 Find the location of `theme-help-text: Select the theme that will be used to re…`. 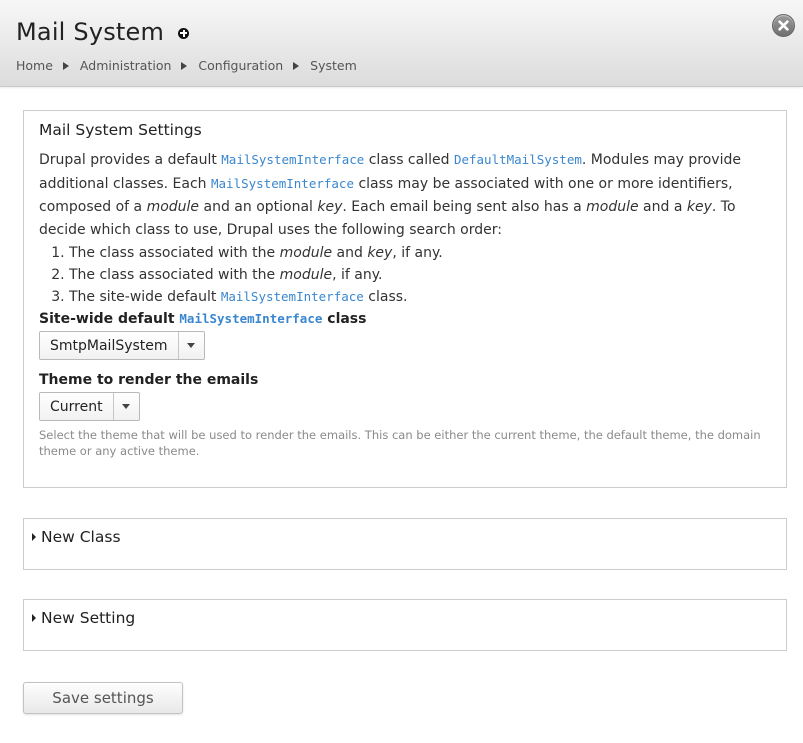

theme-help-text: Select the theme that will be used to re… is located at coordinates (400, 443).